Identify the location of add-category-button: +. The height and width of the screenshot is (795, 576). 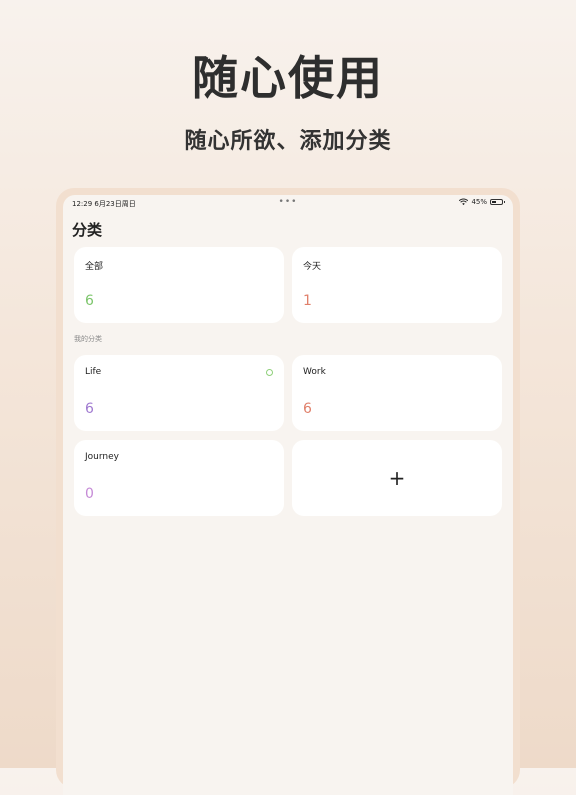
(397, 478).